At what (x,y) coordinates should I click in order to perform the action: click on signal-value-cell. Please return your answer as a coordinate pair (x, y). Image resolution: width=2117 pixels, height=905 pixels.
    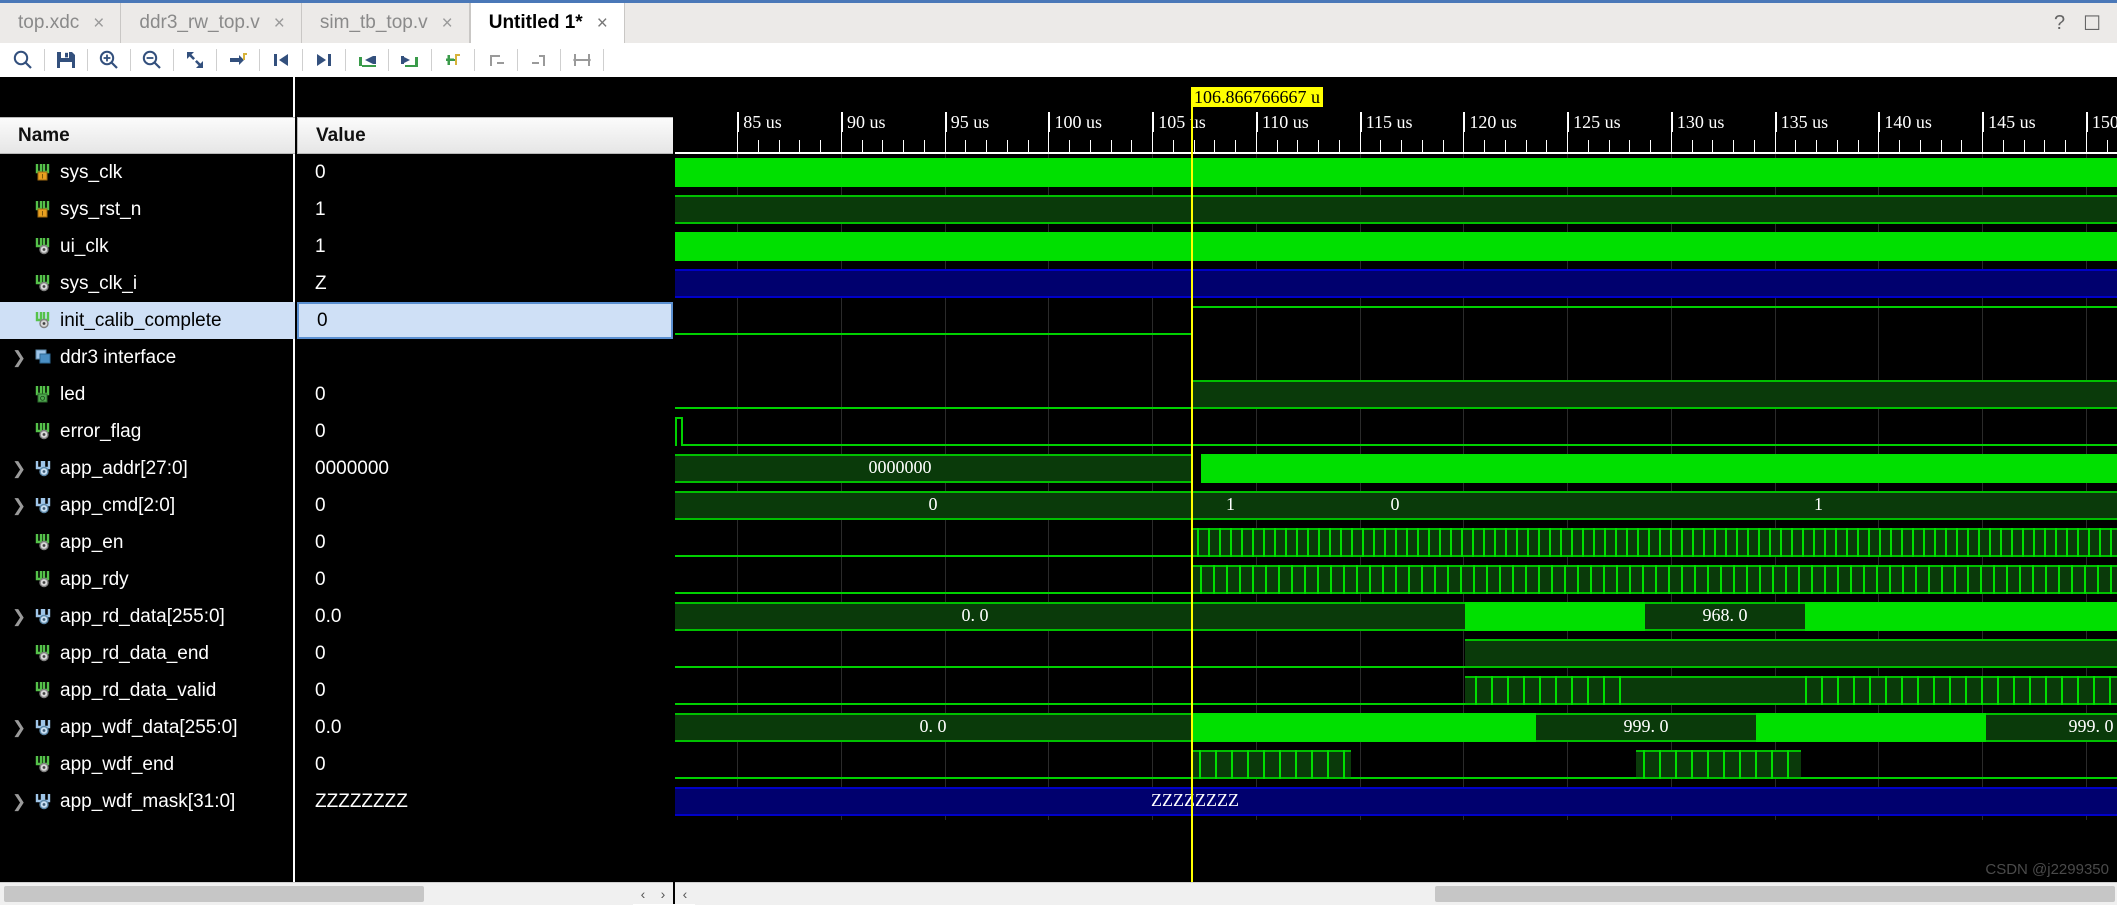
    Looking at the image, I should click on (485, 357).